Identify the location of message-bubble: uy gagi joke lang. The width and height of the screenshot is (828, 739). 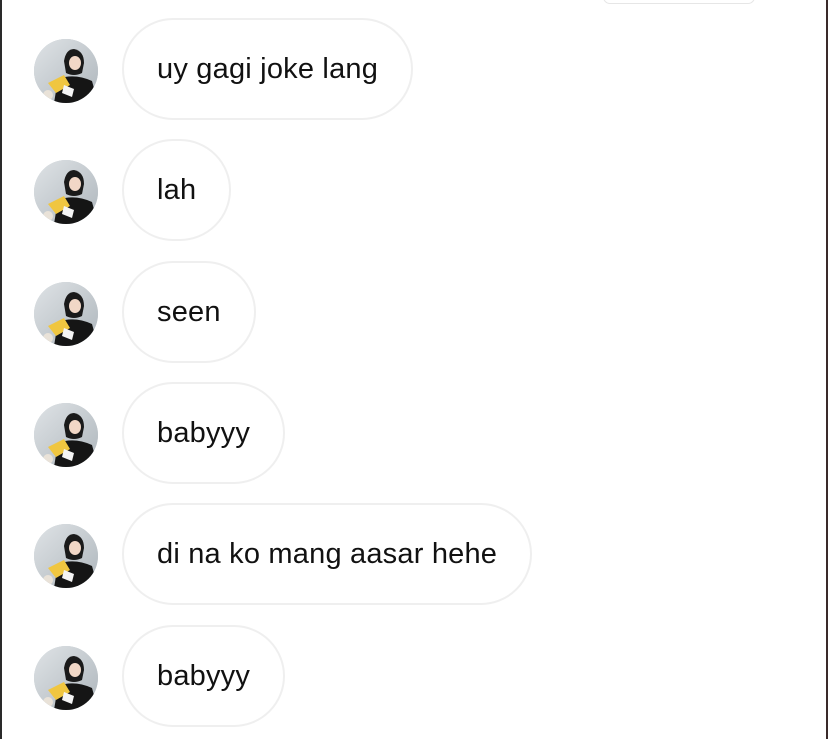
(268, 69).